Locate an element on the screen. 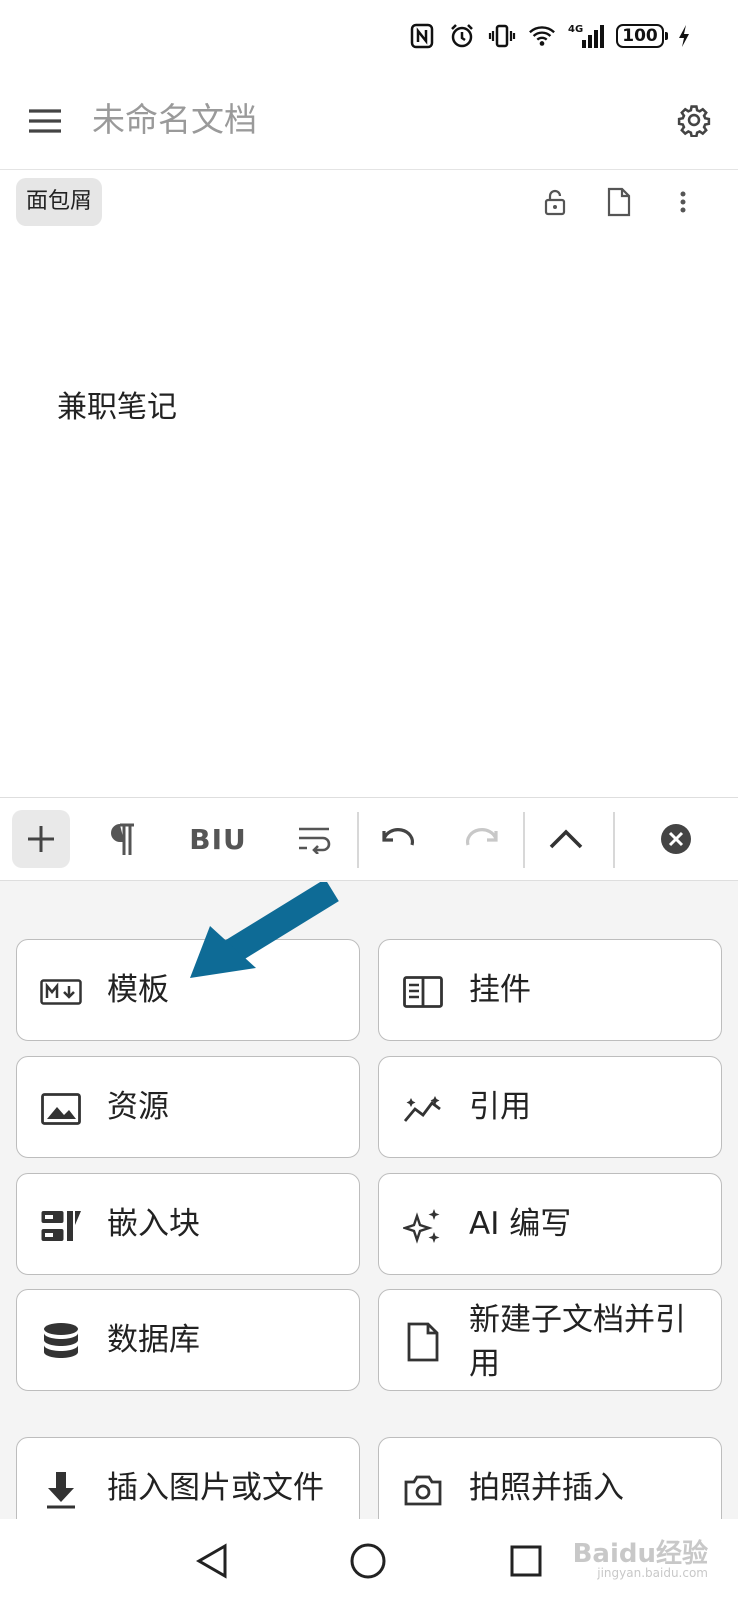 The image size is (738, 1600). breadcrumb-row: 面包屑 is located at coordinates (369, 202).